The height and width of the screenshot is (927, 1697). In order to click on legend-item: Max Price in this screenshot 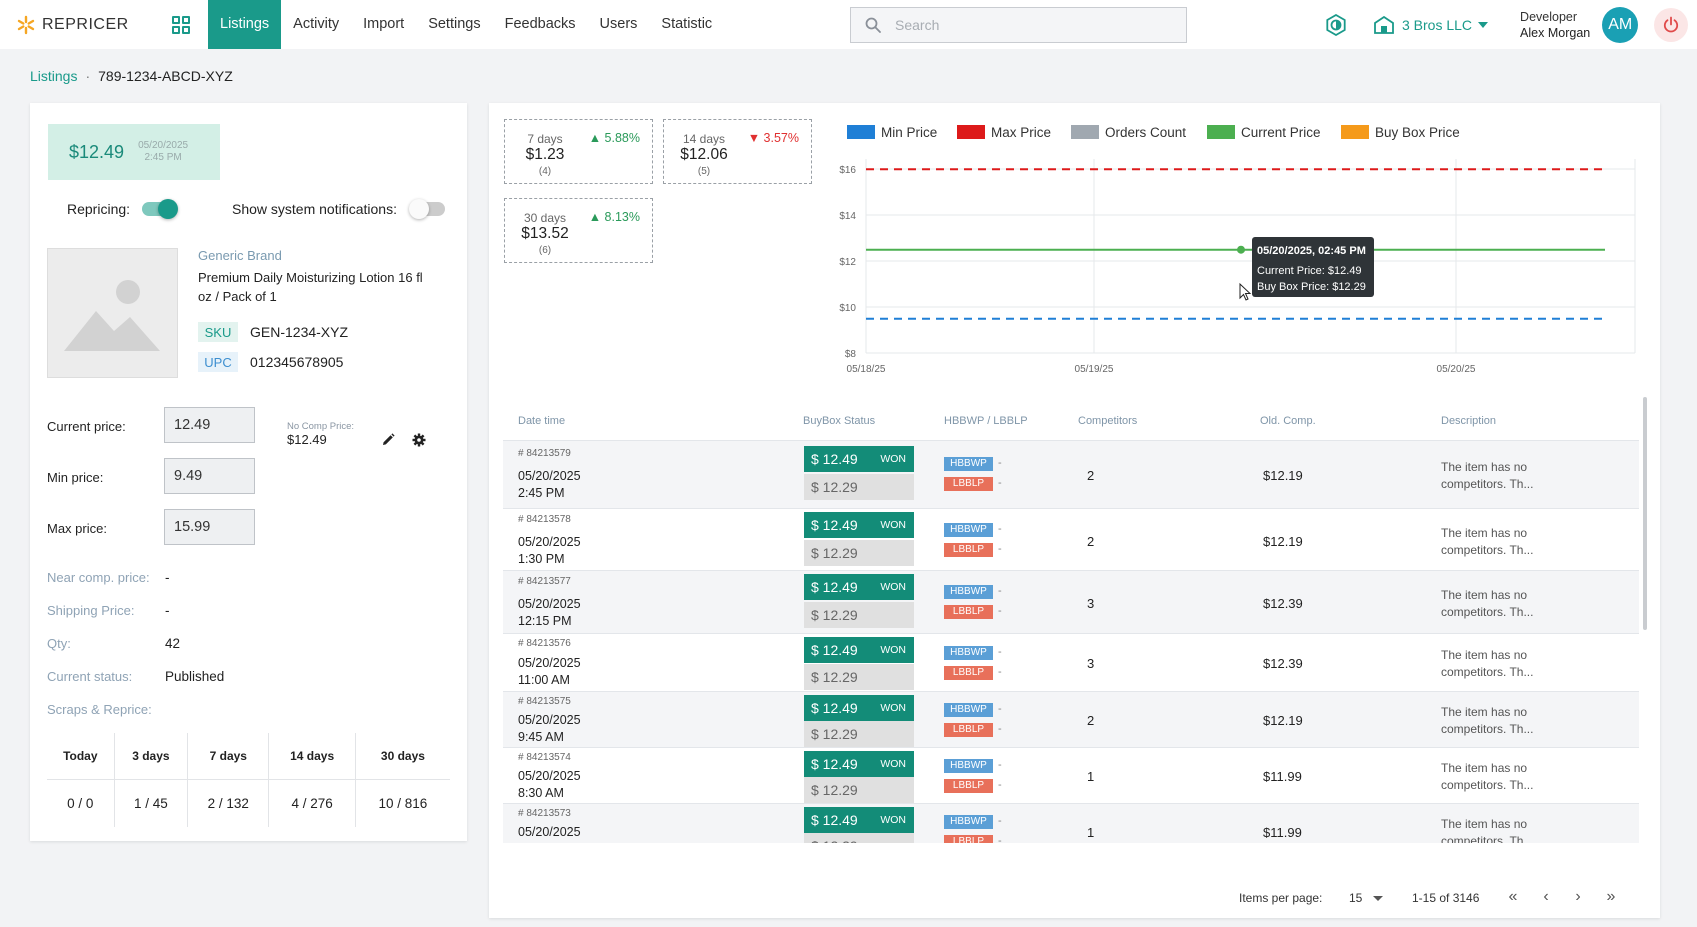, I will do `click(1004, 132)`.